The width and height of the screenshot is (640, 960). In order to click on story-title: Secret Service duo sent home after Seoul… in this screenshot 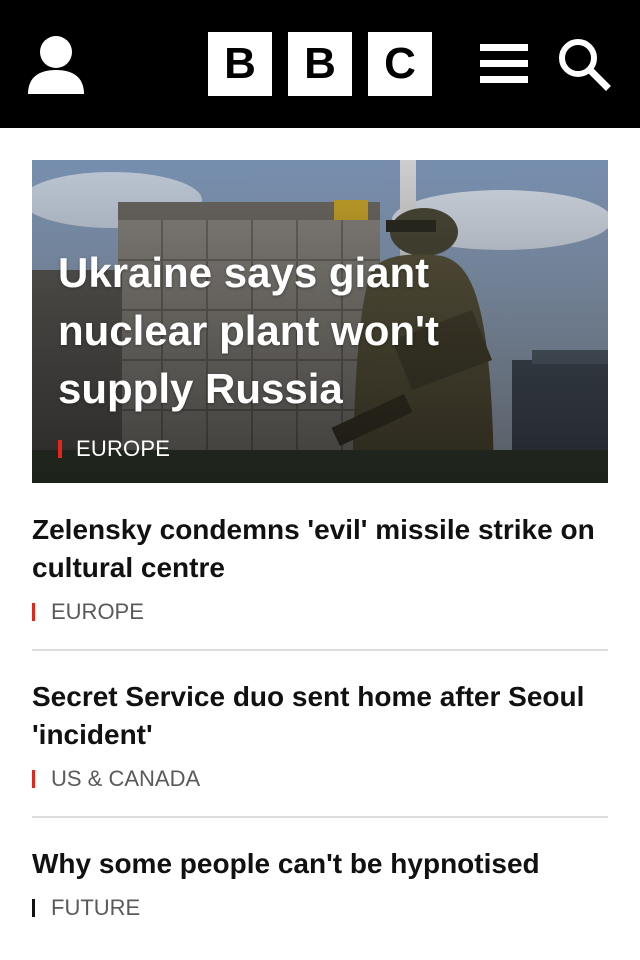, I will do `click(320, 716)`.